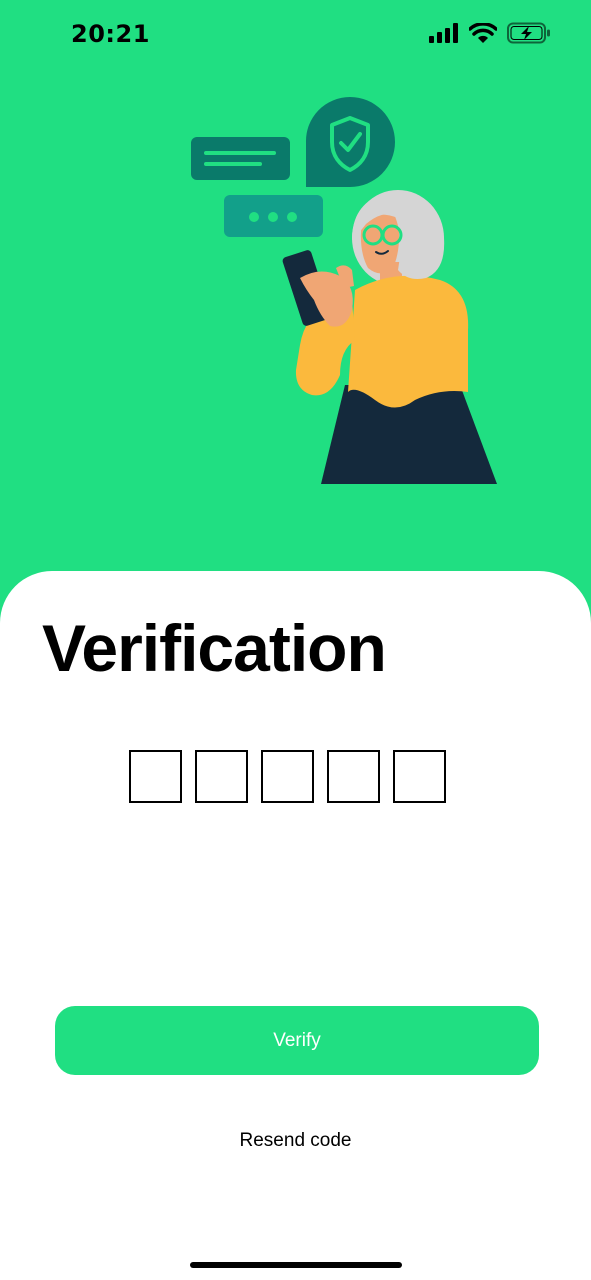 The height and width of the screenshot is (1280, 591). I want to click on message-bubble-icon, so click(240, 158).